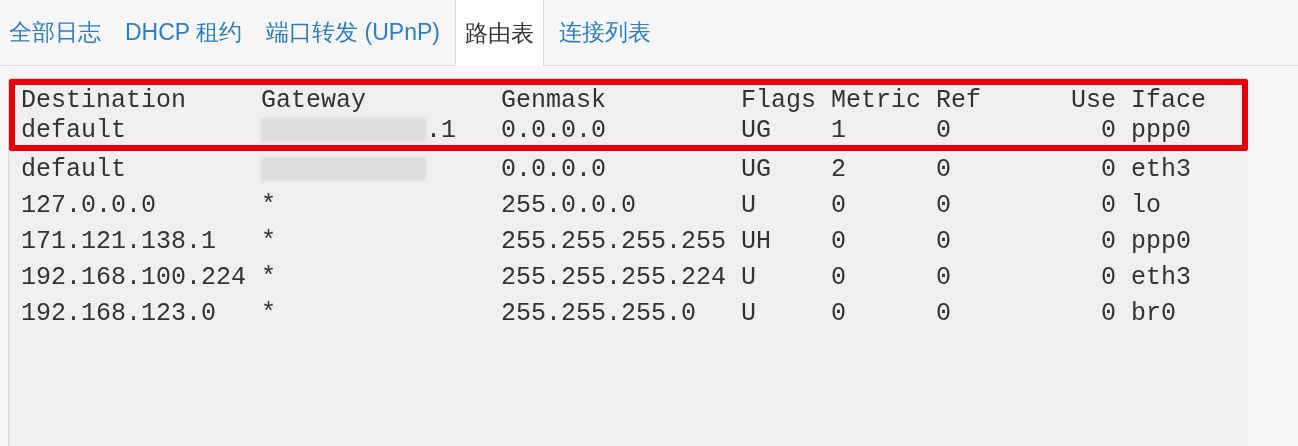 The image size is (1298, 446). I want to click on table-cell: 255.255.255.224, so click(614, 277).